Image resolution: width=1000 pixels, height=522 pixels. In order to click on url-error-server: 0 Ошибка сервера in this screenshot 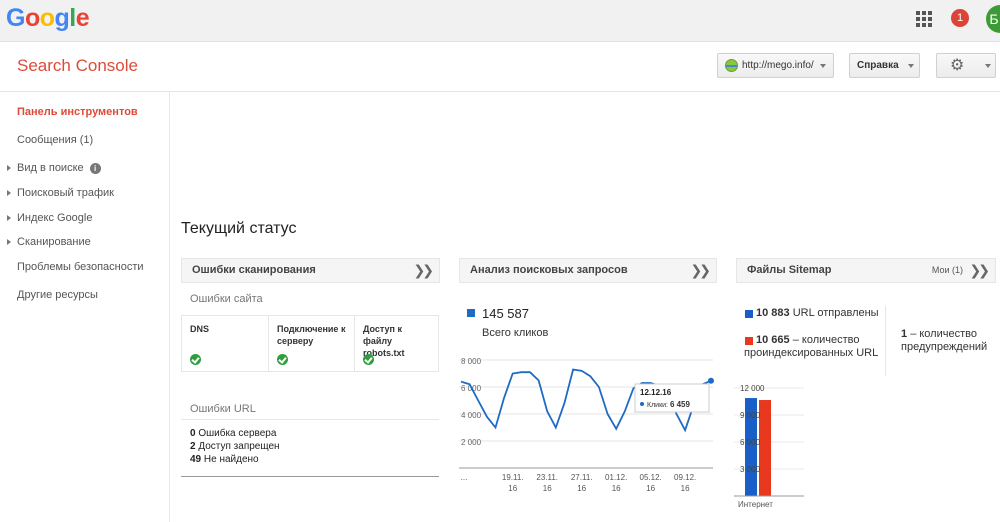, I will do `click(233, 433)`.